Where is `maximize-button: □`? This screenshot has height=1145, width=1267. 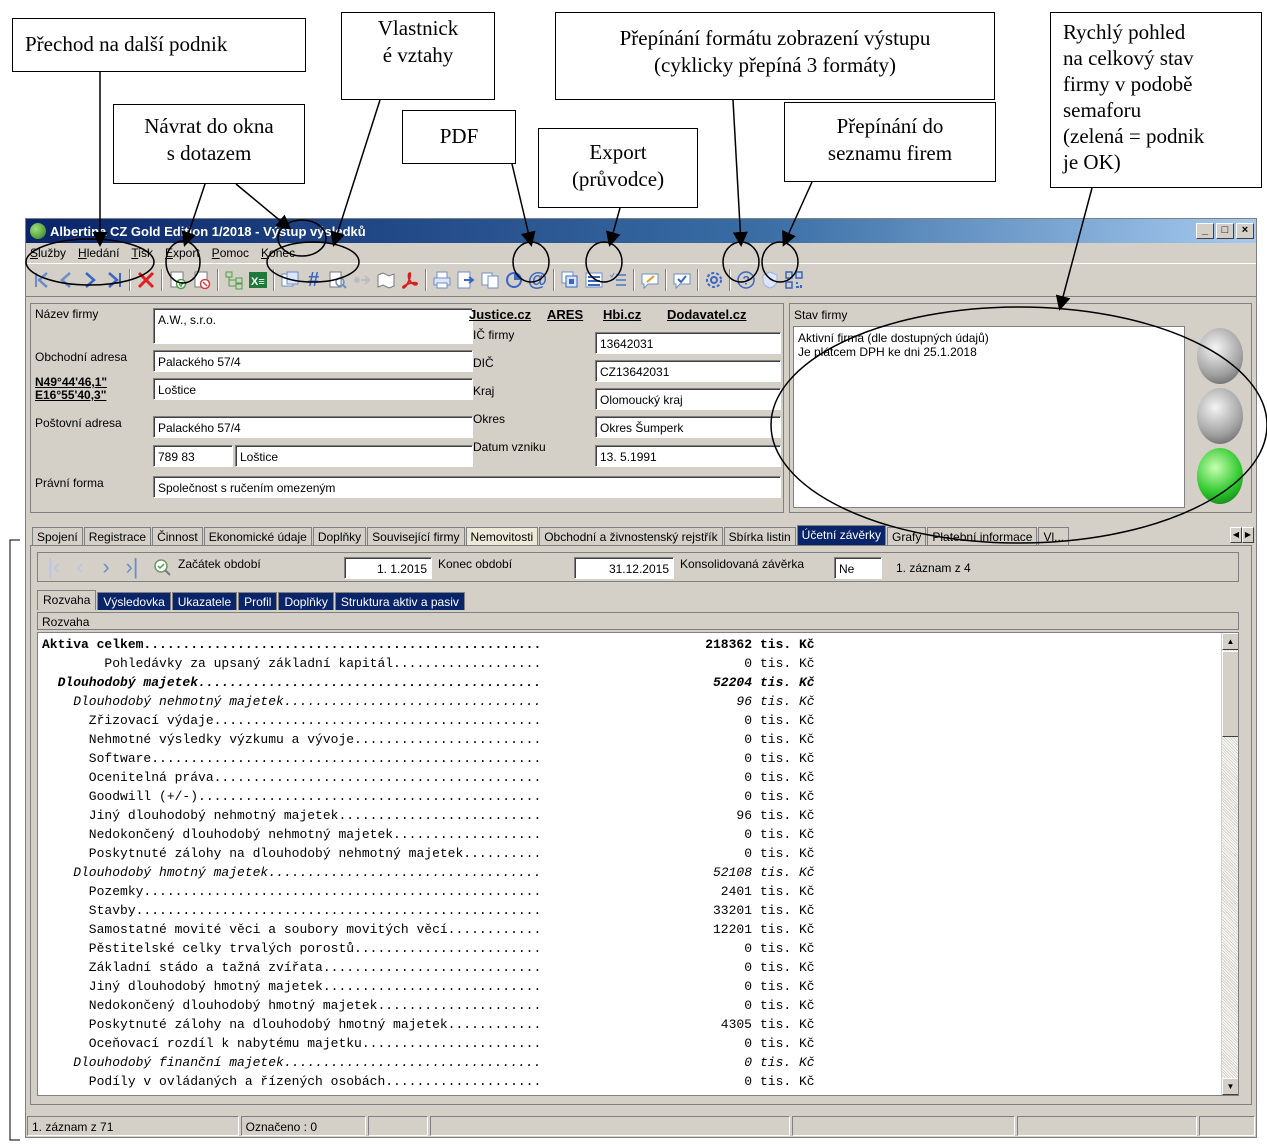
maximize-button: □ is located at coordinates (1225, 231).